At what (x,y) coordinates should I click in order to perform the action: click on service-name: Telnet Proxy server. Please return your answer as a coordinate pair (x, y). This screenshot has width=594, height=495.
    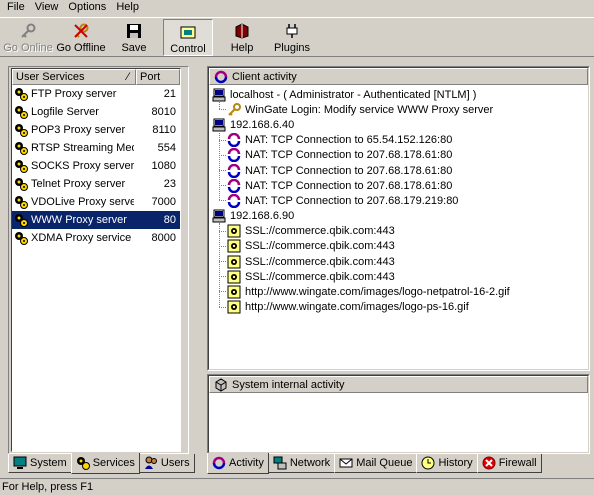
    Looking at the image, I should click on (78, 184).